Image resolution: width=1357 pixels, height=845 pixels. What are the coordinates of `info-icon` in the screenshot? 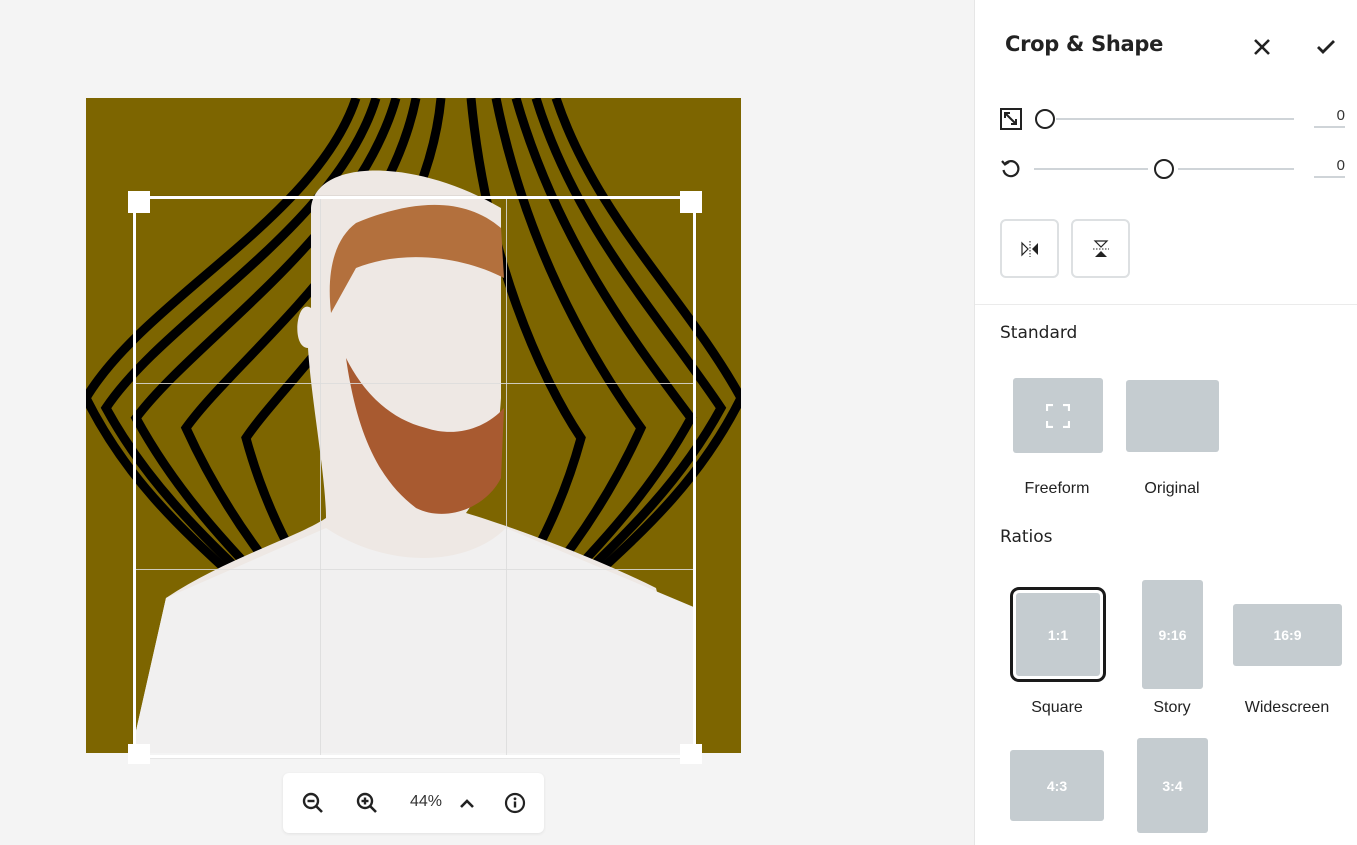 It's located at (515, 803).